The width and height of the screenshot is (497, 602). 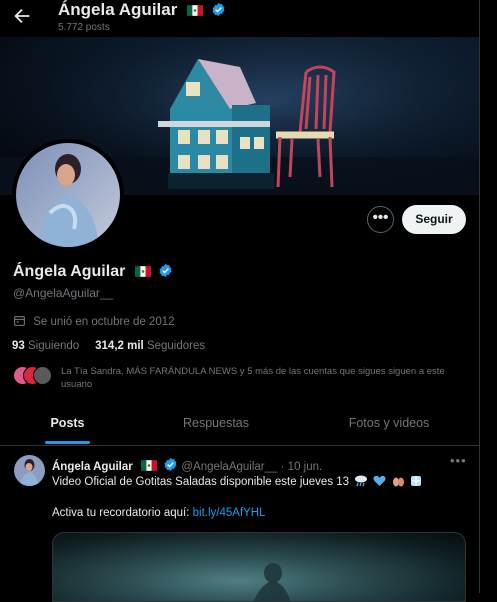 I want to click on avatar-image, so click(x=68, y=195).